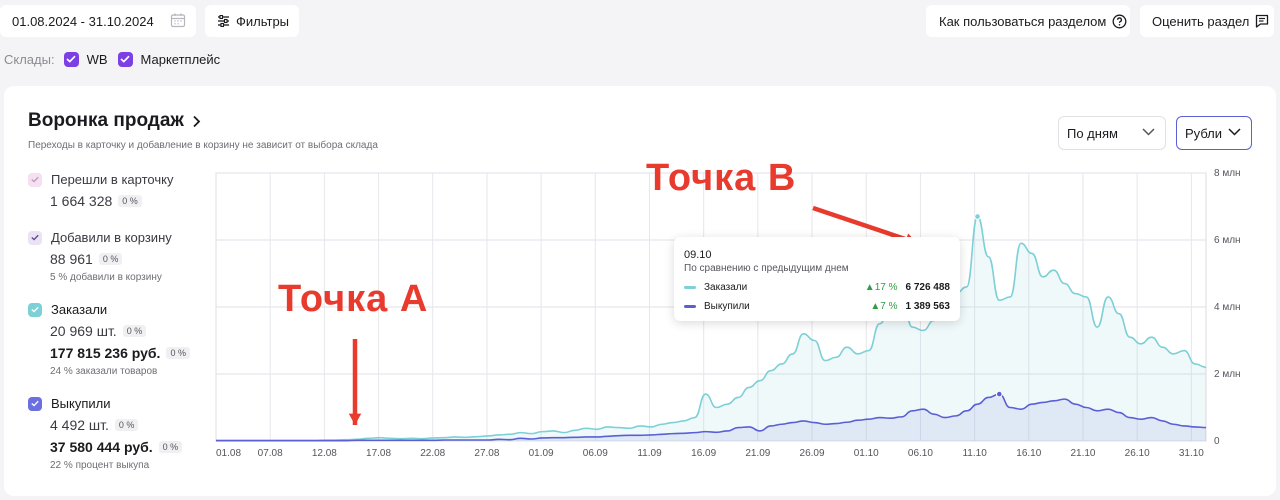 This screenshot has width=1280, height=500. What do you see at coordinates (432, 453) in the screenshot?
I see `x-tick-label: 22.08` at bounding box center [432, 453].